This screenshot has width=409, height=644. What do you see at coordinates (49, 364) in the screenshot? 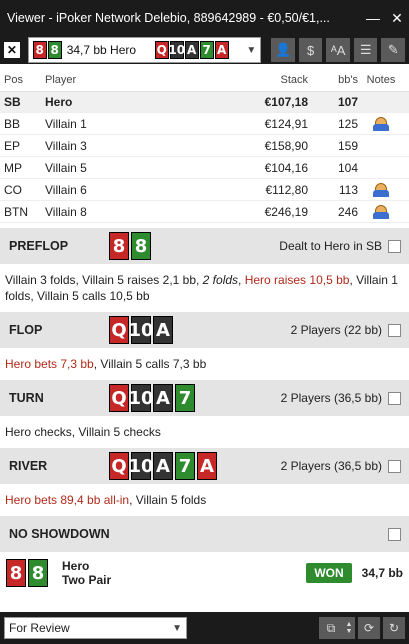
I see `action-text: Hero bets 7,3 bb` at bounding box center [49, 364].